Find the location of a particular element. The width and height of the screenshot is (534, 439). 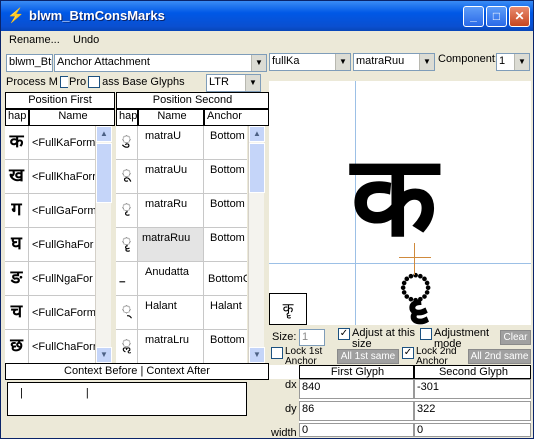

lookup-type-value: Anchor Attachment is located at coordinates (103, 62).